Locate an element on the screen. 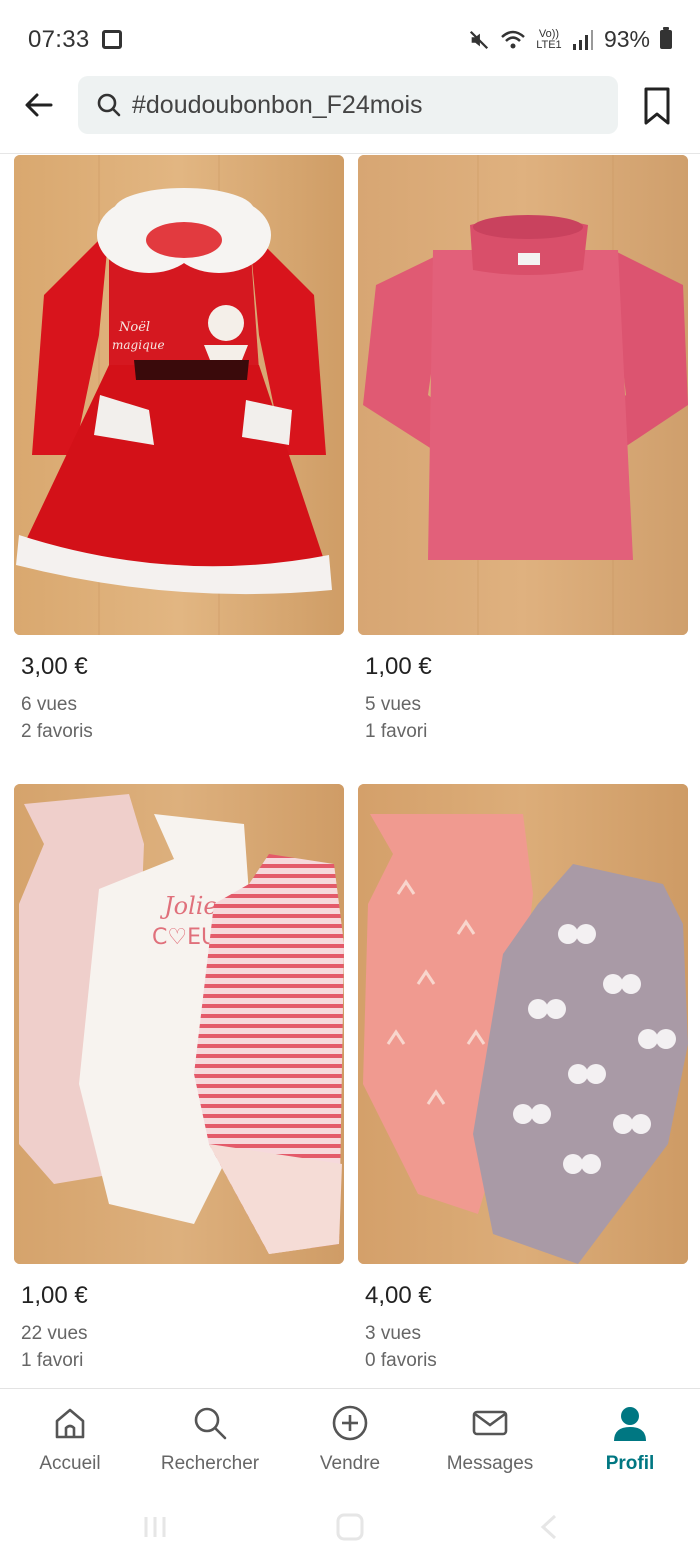  nav-search-label: Rechercher is located at coordinates (210, 1463).